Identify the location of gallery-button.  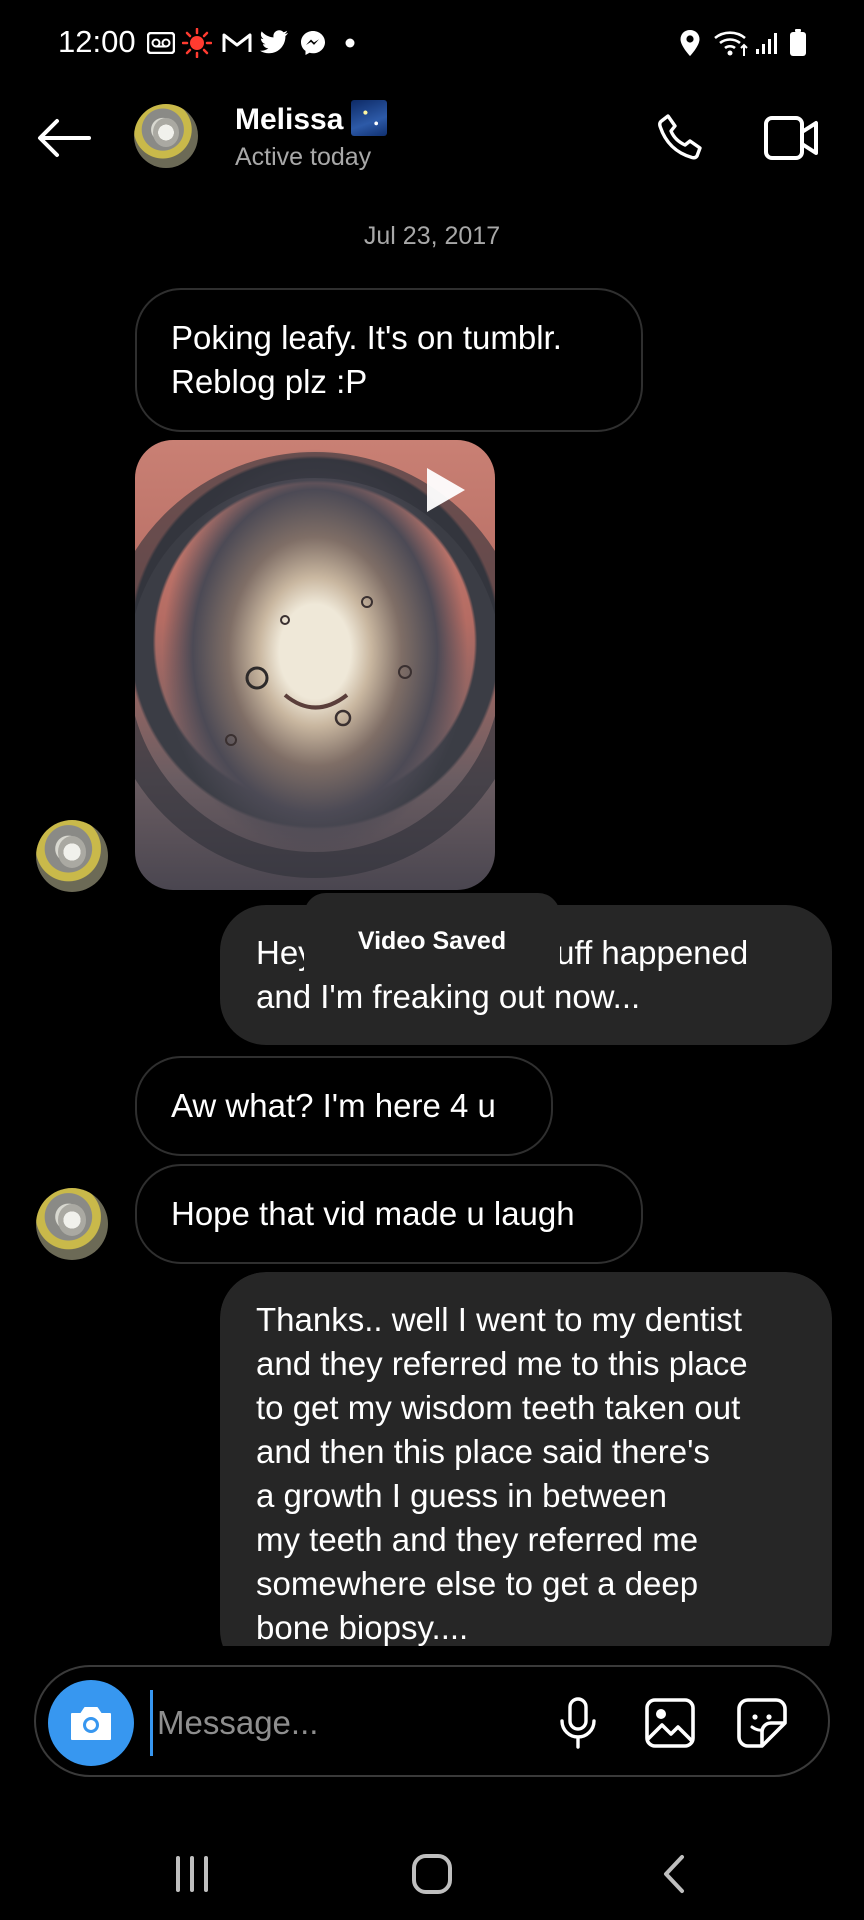
(670, 1723).